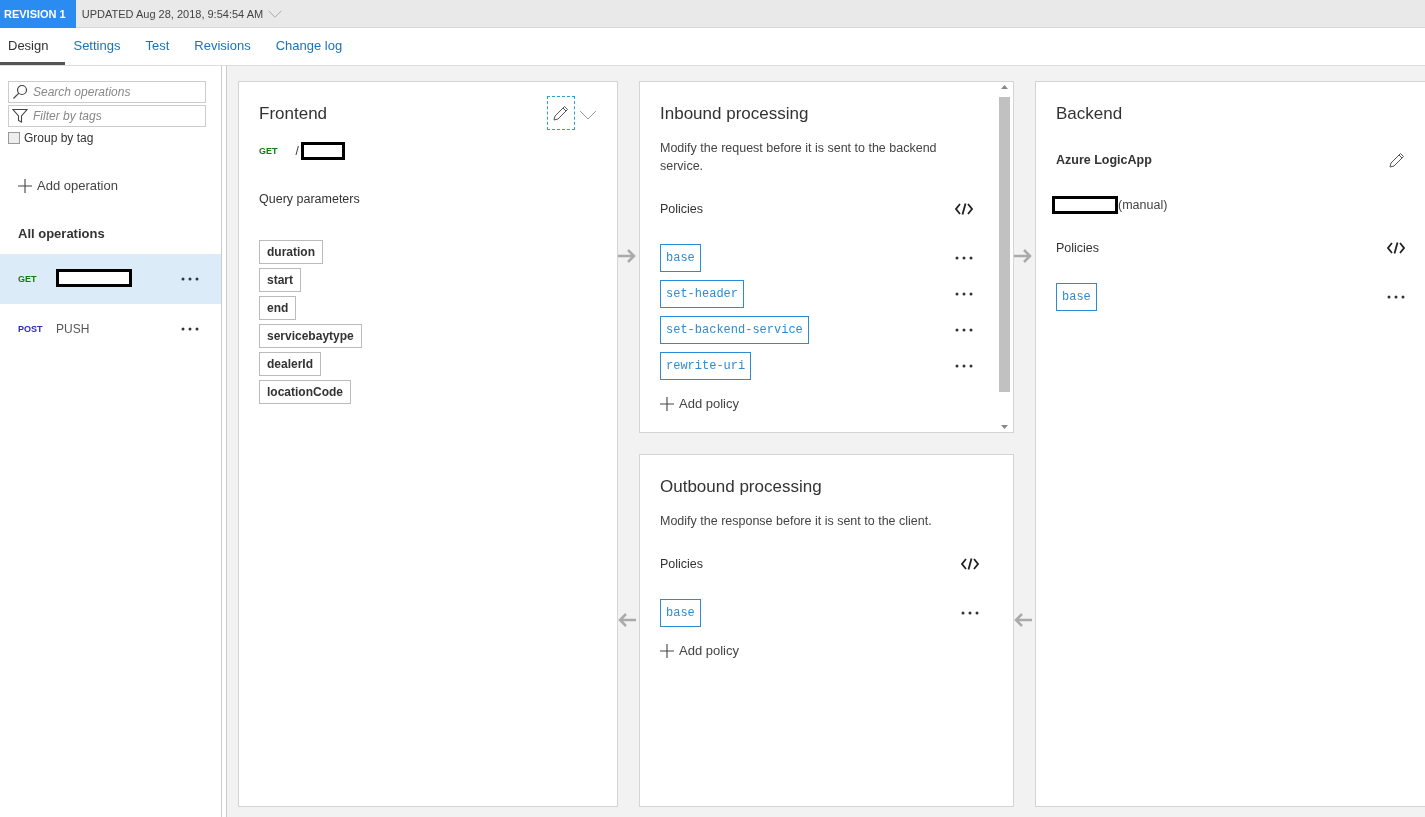 The image size is (1425, 817). I want to click on checkbox-label: Group by tag, so click(59, 138).